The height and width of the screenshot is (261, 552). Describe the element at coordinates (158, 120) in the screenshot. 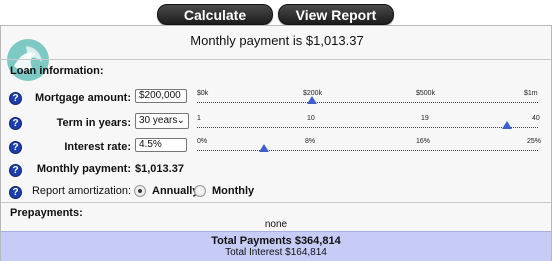

I see `term-select-value: 30 years` at that location.